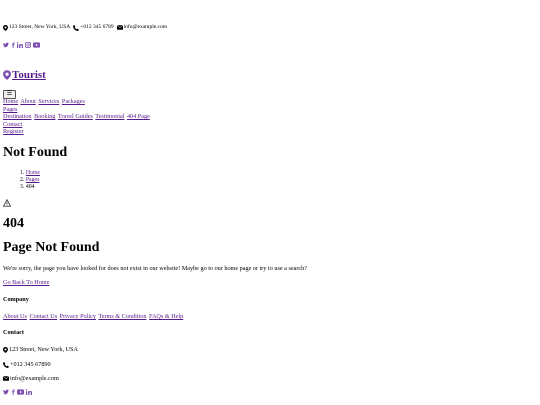 The height and width of the screenshot is (405, 540). Describe the element at coordinates (22, 187) in the screenshot. I see `breadcrumb-number: 3.` at that location.